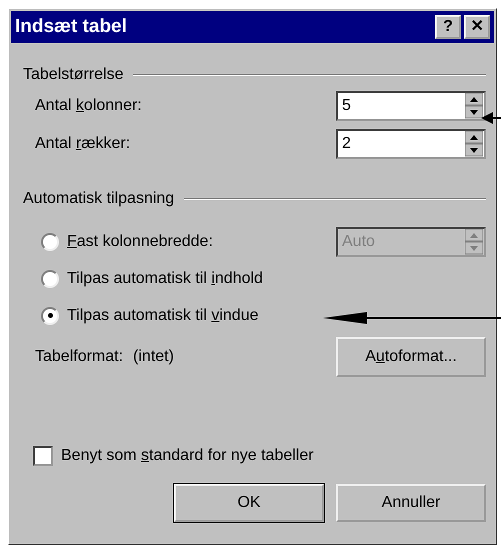  I want to click on help-button: ?, so click(448, 27).